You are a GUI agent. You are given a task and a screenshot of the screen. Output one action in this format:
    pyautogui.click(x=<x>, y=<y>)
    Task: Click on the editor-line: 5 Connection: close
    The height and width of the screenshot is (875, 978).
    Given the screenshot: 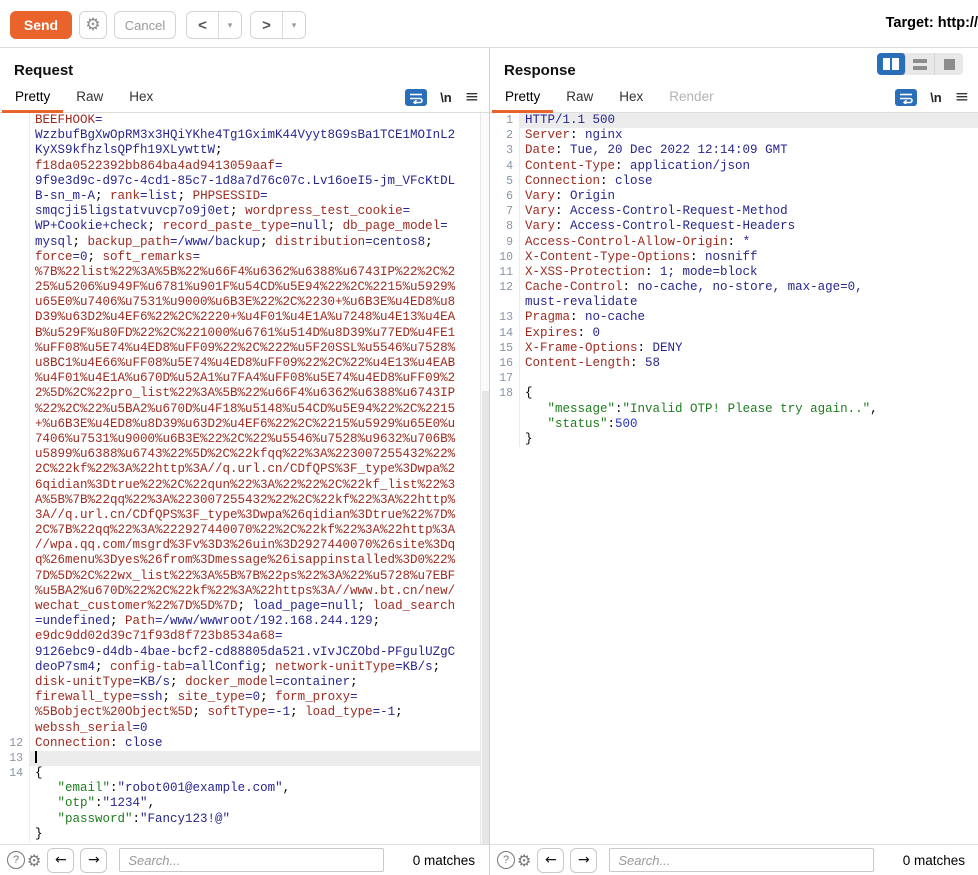 What is the action you would take?
    pyautogui.click(x=734, y=181)
    